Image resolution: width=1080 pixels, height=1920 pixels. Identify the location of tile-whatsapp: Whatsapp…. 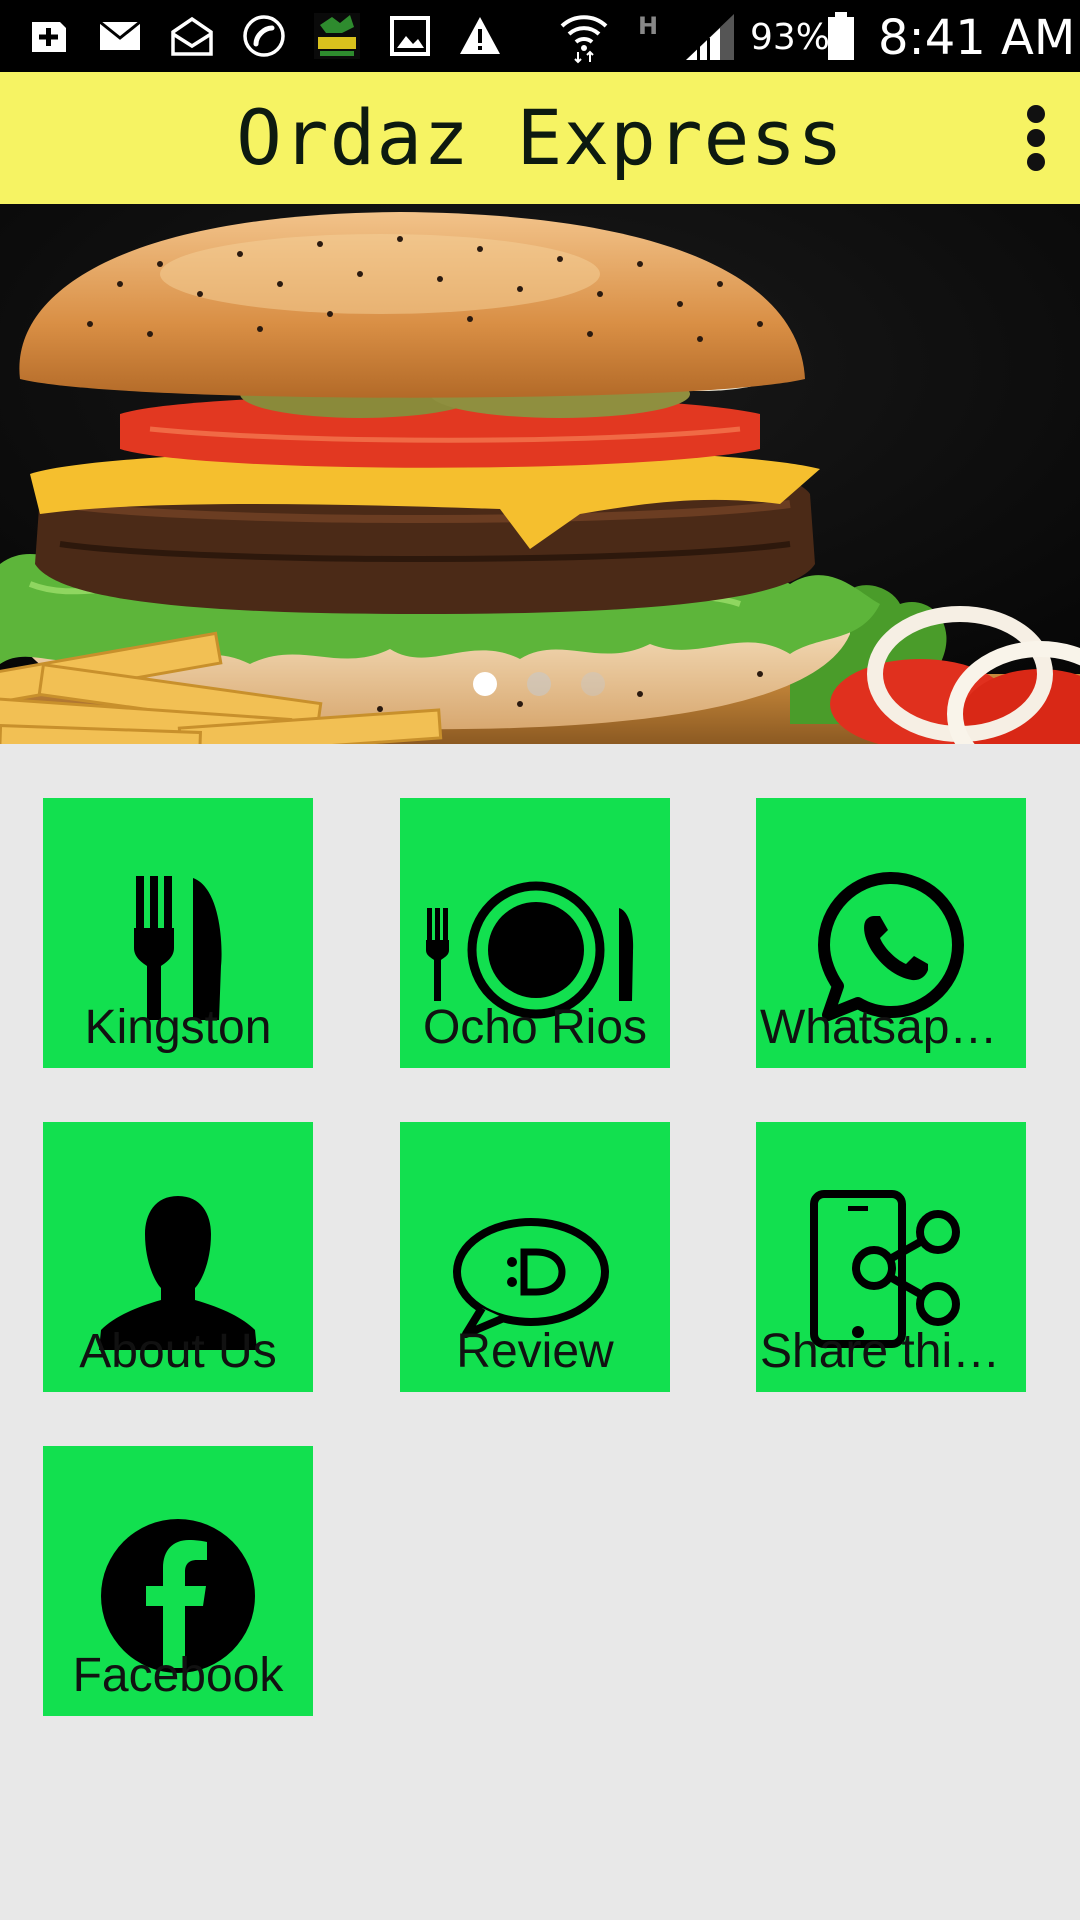
(891, 933).